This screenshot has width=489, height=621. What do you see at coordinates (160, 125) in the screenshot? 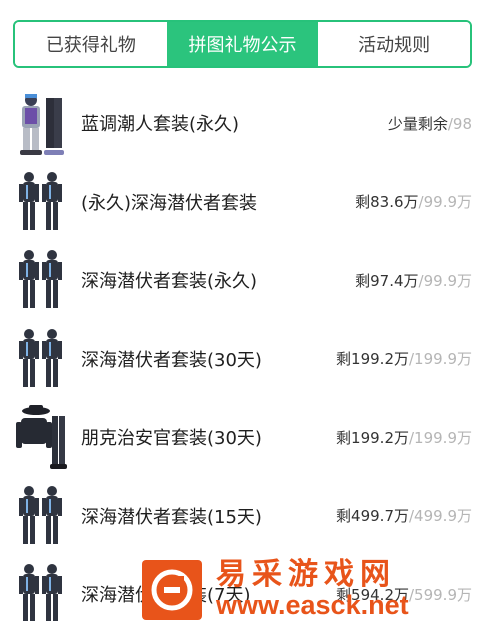
I see `gift-name: 蓝调潮人套装(永久)` at bounding box center [160, 125].